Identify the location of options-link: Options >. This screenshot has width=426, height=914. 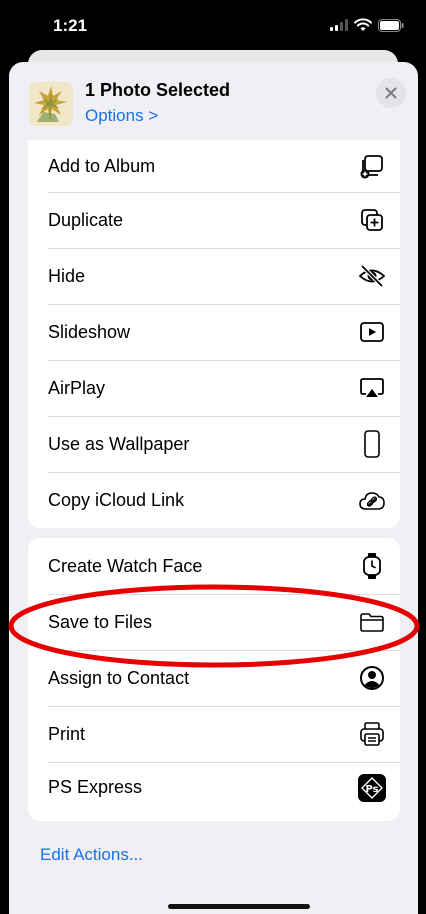
(121, 116).